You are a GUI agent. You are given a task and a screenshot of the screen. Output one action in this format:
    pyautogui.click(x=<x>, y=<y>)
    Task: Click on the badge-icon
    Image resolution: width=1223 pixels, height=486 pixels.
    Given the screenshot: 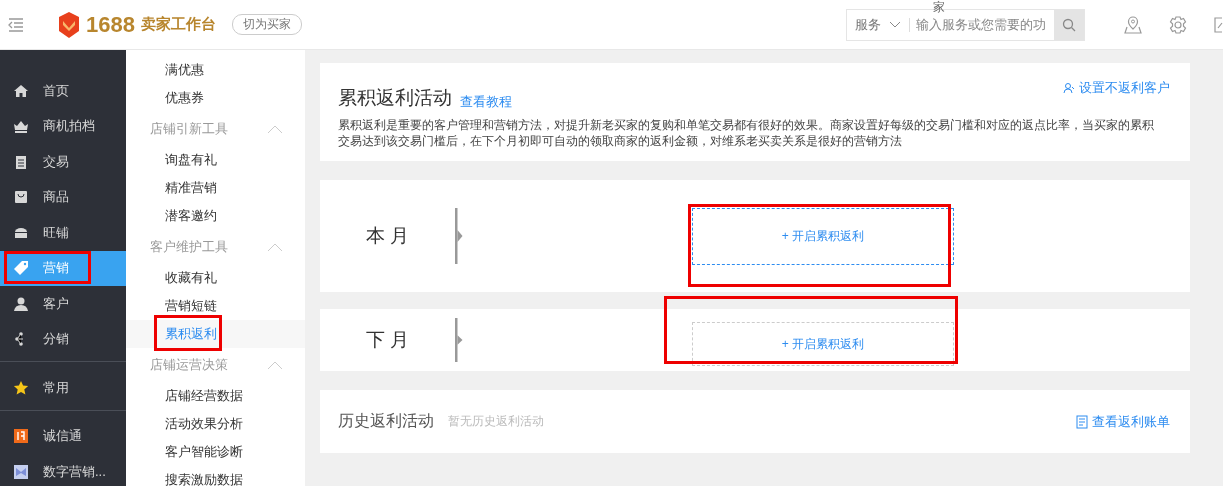 What is the action you would take?
    pyautogui.click(x=21, y=436)
    